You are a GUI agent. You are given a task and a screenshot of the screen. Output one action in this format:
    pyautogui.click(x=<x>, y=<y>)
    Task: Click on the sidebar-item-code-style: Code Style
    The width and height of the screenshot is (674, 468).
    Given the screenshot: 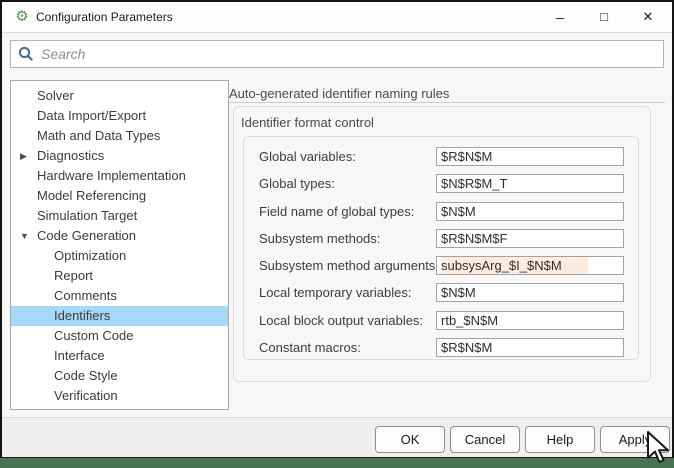 What is the action you would take?
    pyautogui.click(x=119, y=376)
    